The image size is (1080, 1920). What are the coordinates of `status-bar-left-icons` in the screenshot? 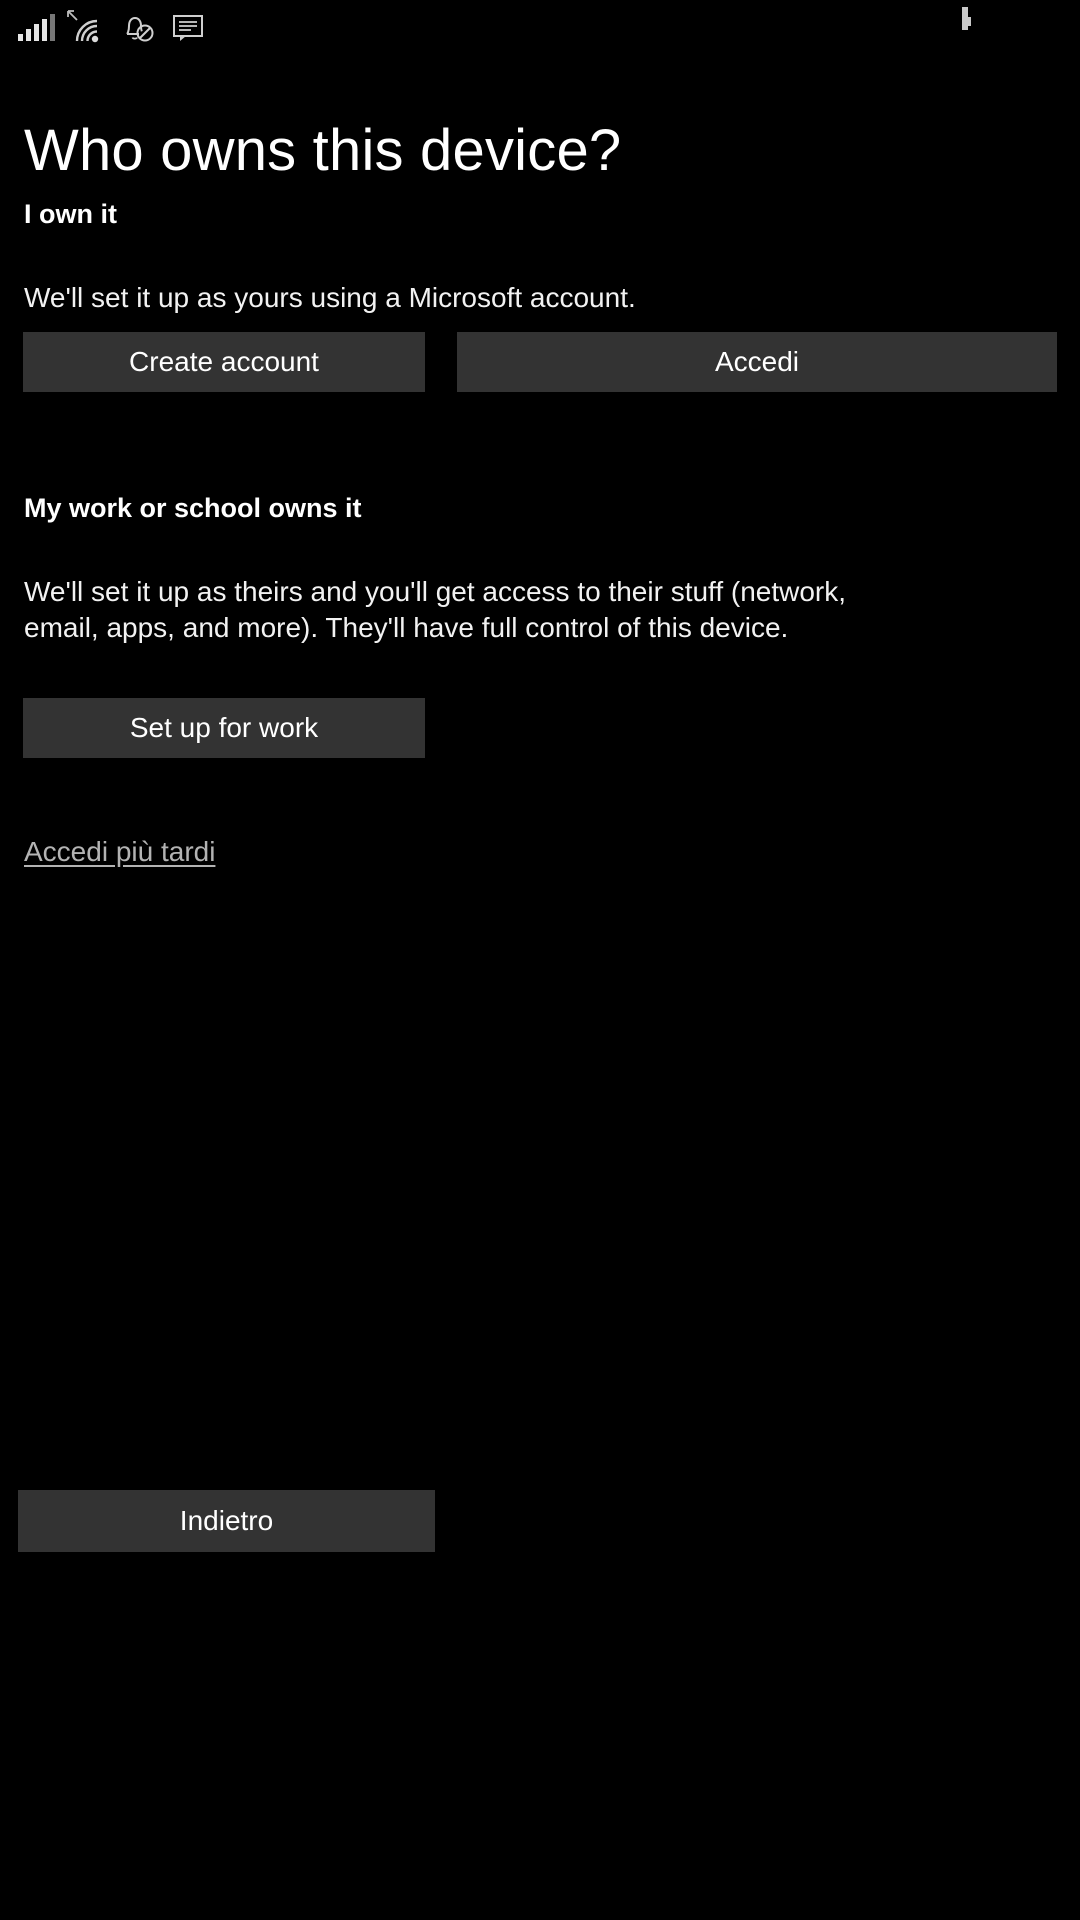 It's located at (111, 24).